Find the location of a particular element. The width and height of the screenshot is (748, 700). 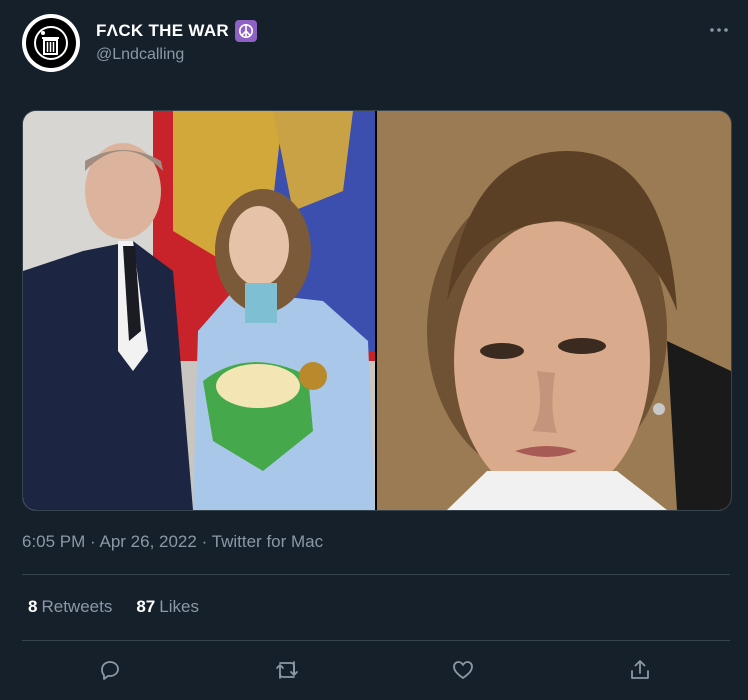

author-handle: @Lndcalling is located at coordinates (140, 55).